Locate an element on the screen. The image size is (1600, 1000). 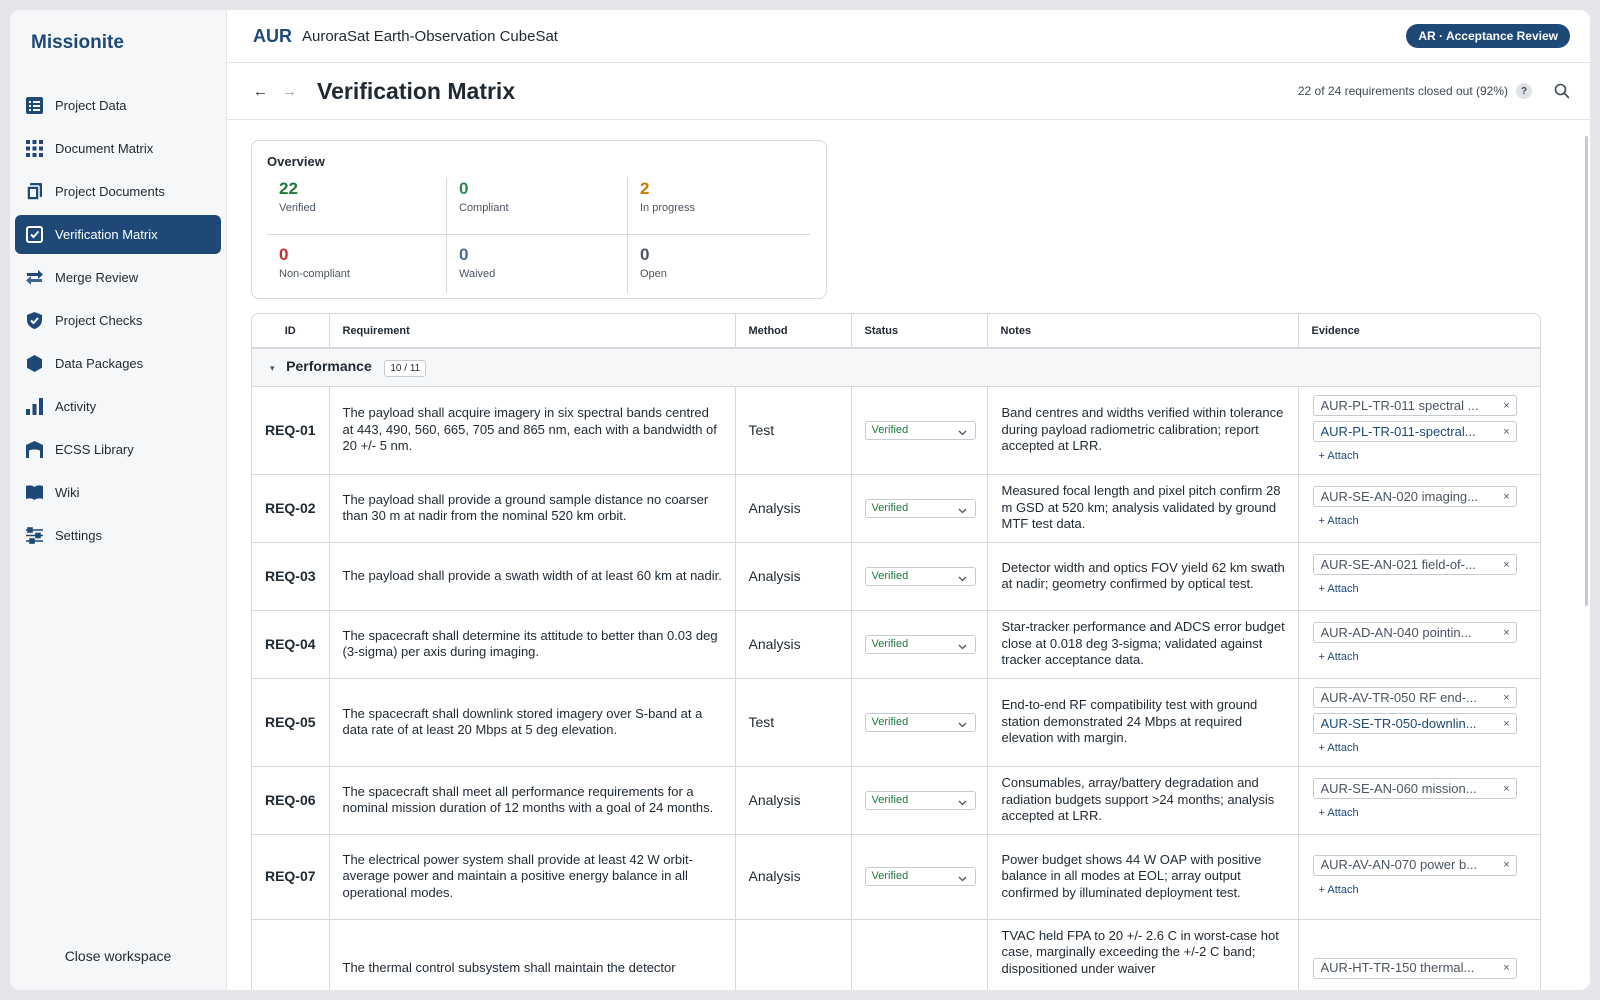
sidebar-item-project-checks: Project Checks is located at coordinates (118, 320).